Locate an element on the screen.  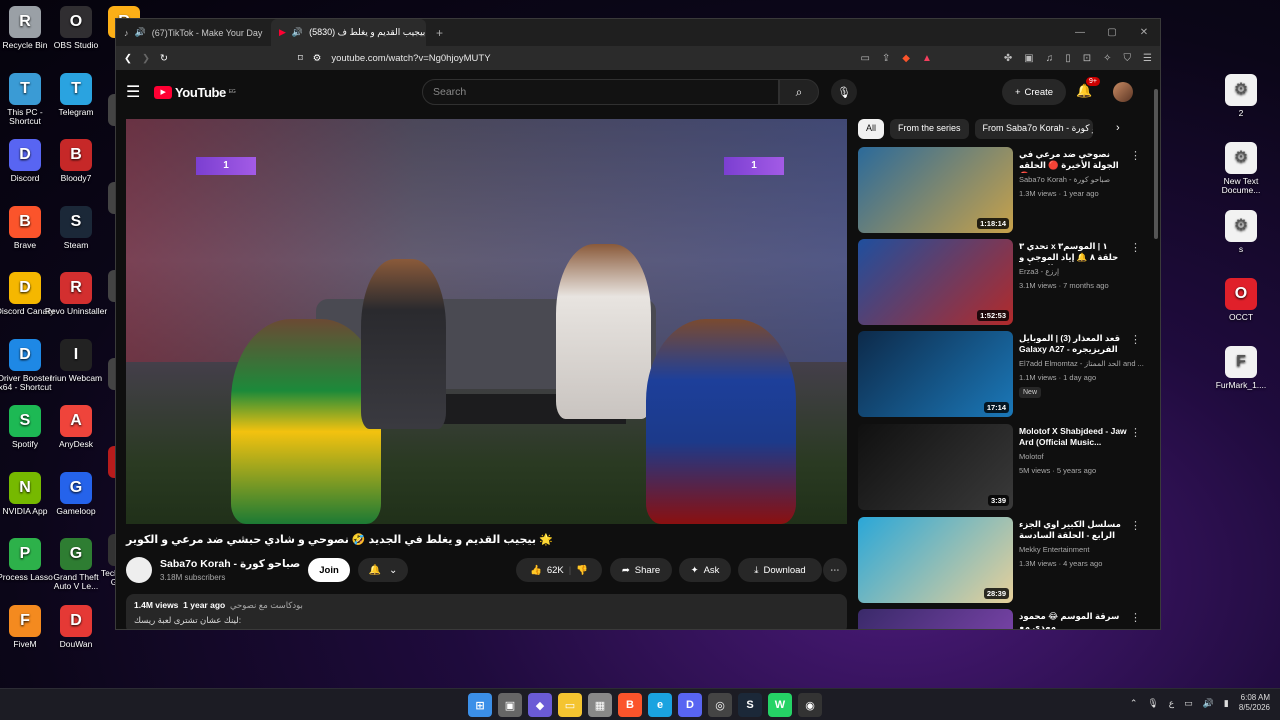
subscribed-bell-button: 🔔 ⌄ is located at coordinates (383, 570).